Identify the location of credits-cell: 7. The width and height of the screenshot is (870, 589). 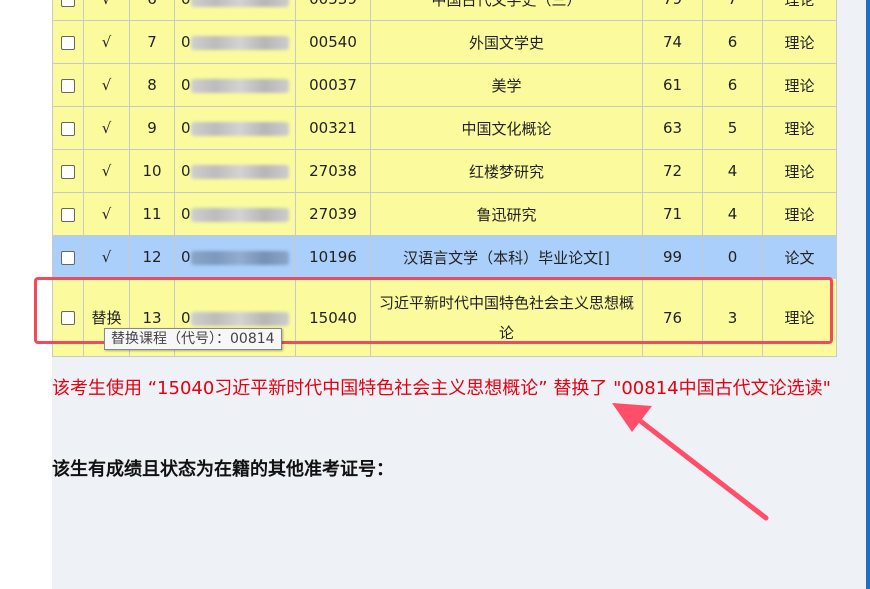
(732, 10).